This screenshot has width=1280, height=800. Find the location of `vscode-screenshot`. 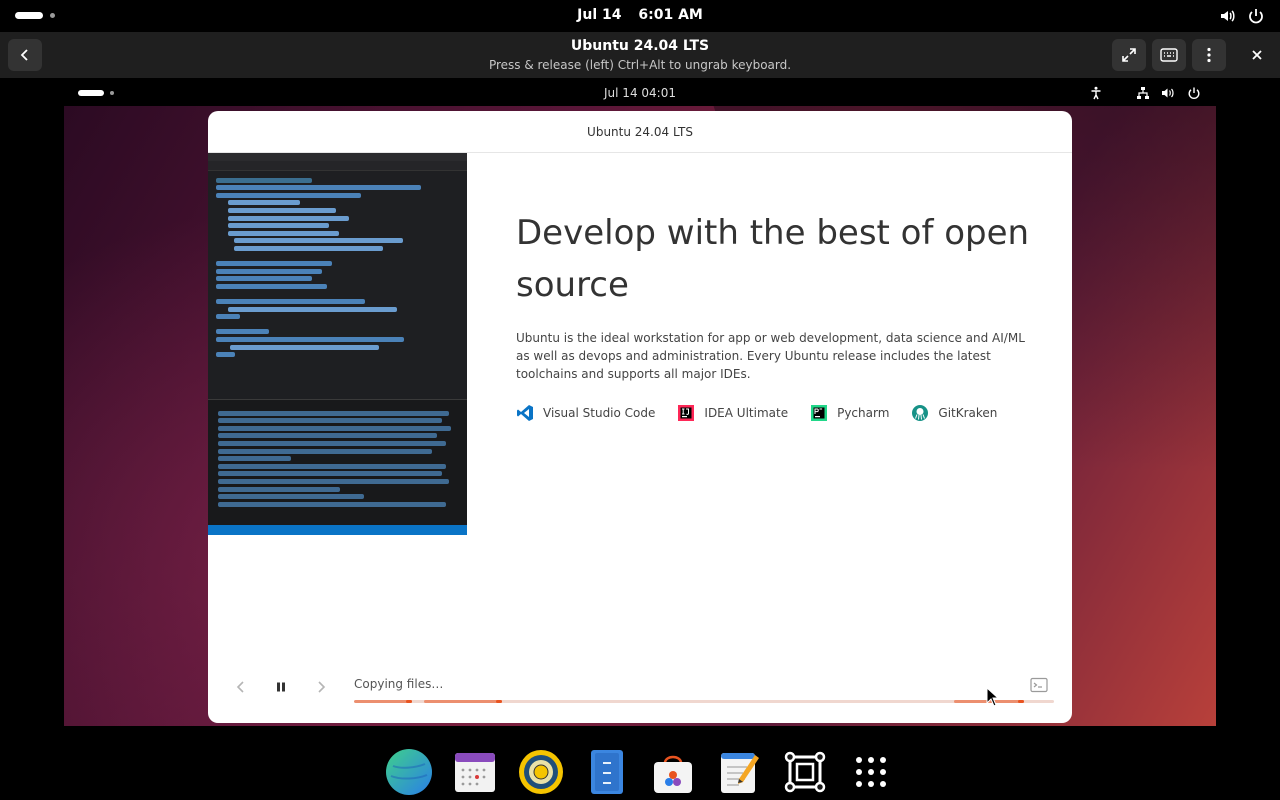

vscode-screenshot is located at coordinates (337, 344).